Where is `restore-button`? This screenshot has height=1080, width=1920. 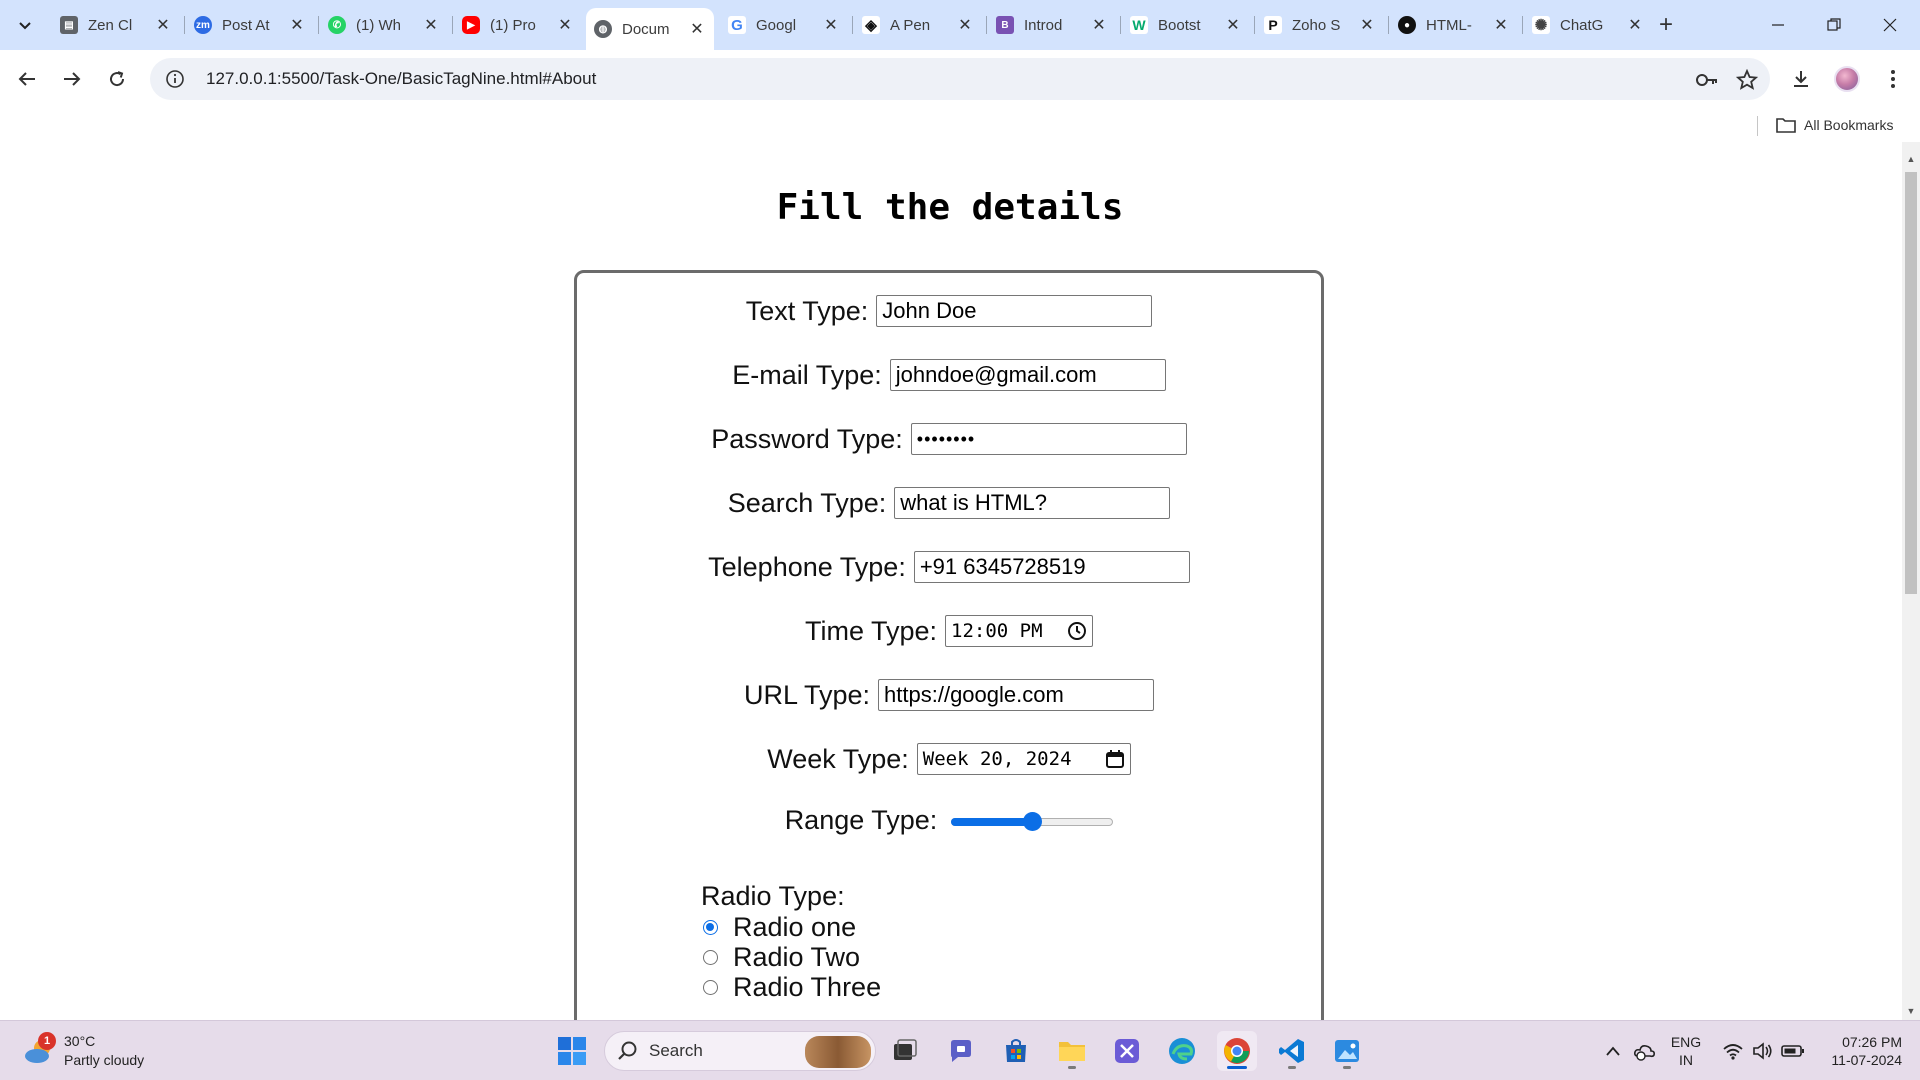 restore-button is located at coordinates (1834, 25).